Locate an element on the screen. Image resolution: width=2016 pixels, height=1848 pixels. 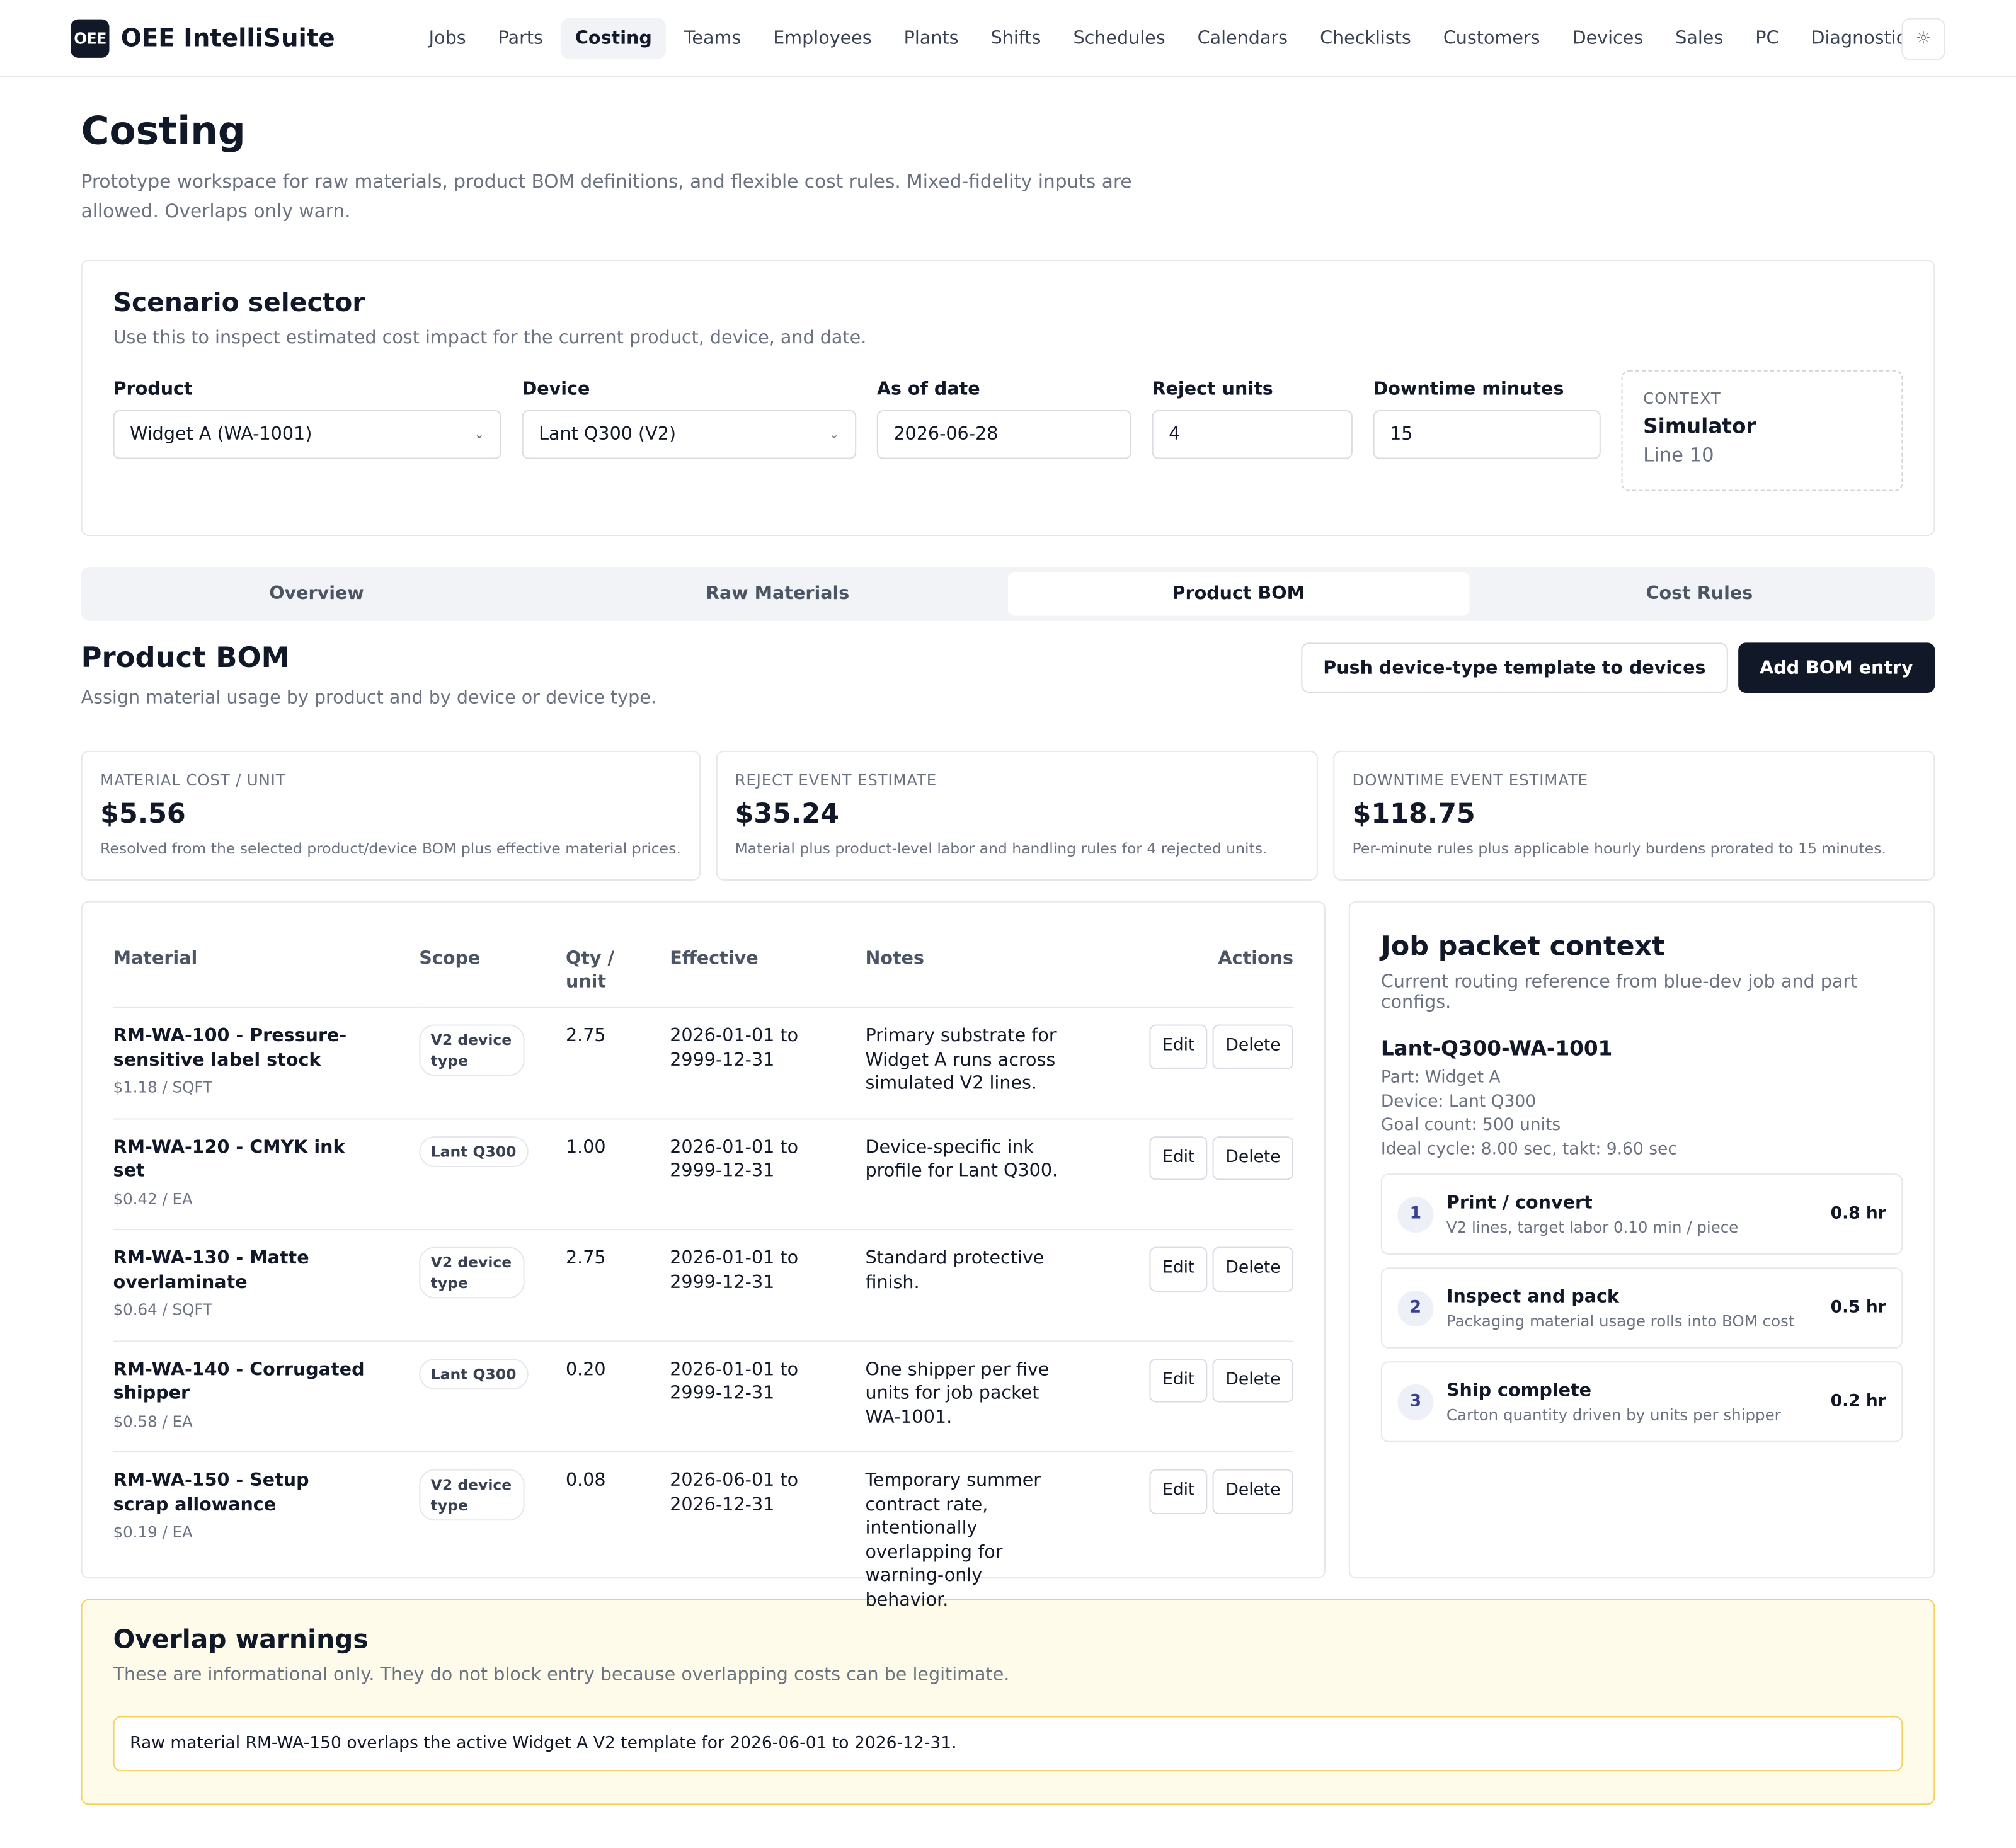
job-packet-id: Lant-Q300-WA-1001 is located at coordinates (1496, 1048).